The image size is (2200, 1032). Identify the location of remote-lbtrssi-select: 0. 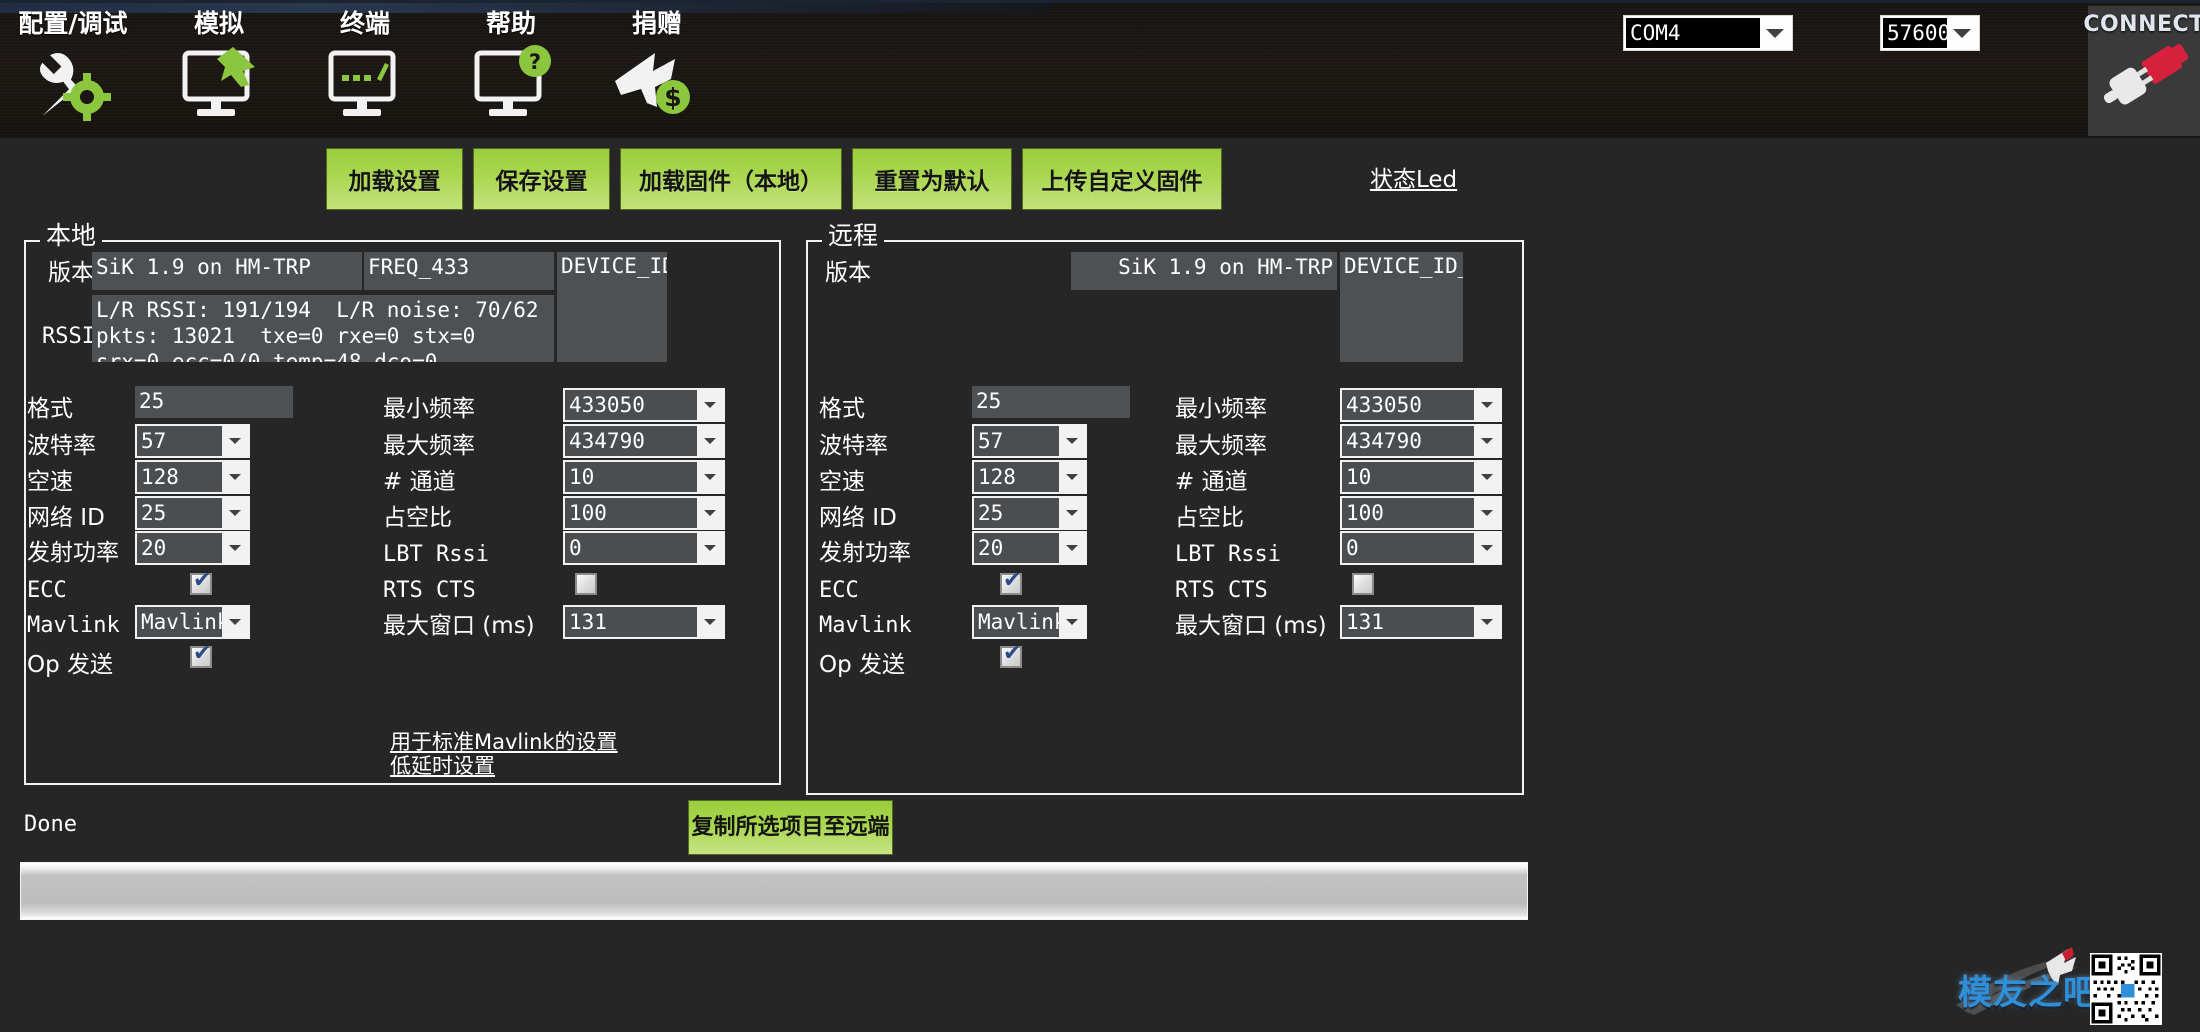
(1421, 548).